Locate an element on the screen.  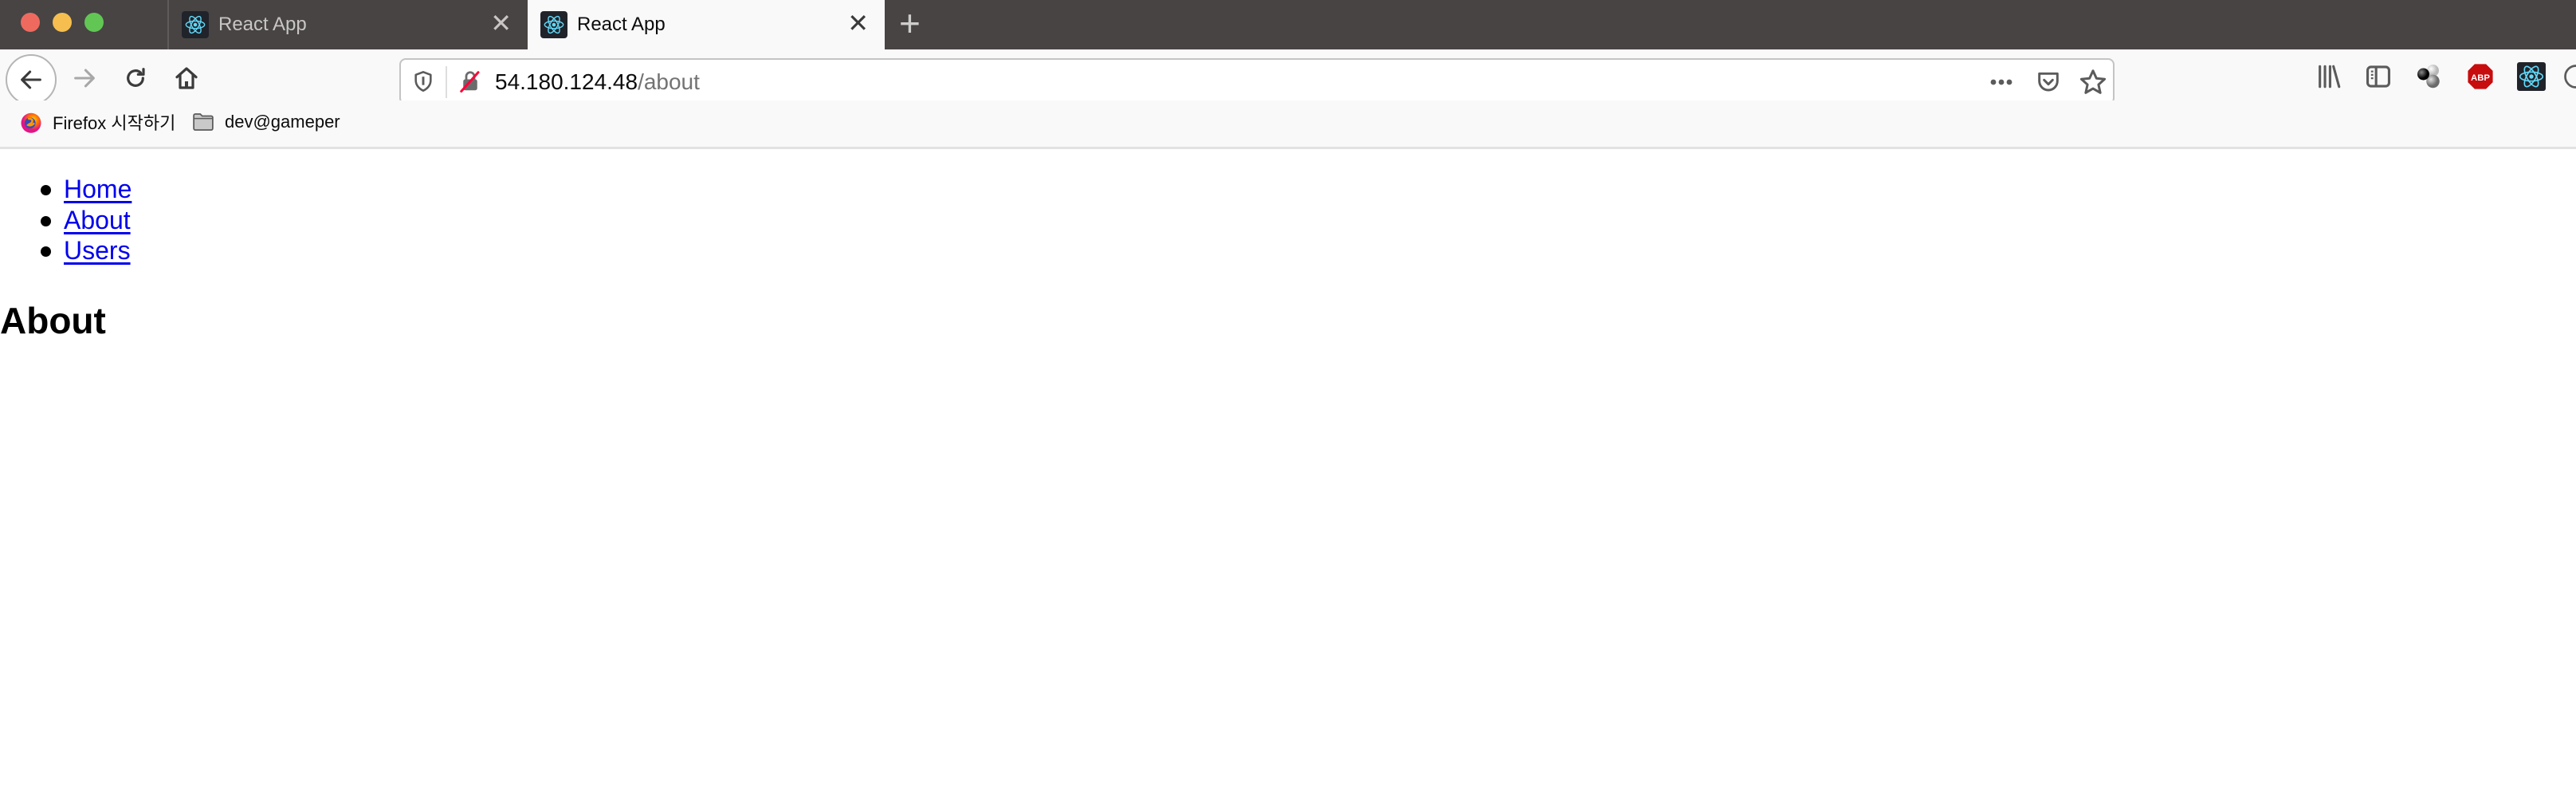
back-arrow-icon is located at coordinates (31, 79).